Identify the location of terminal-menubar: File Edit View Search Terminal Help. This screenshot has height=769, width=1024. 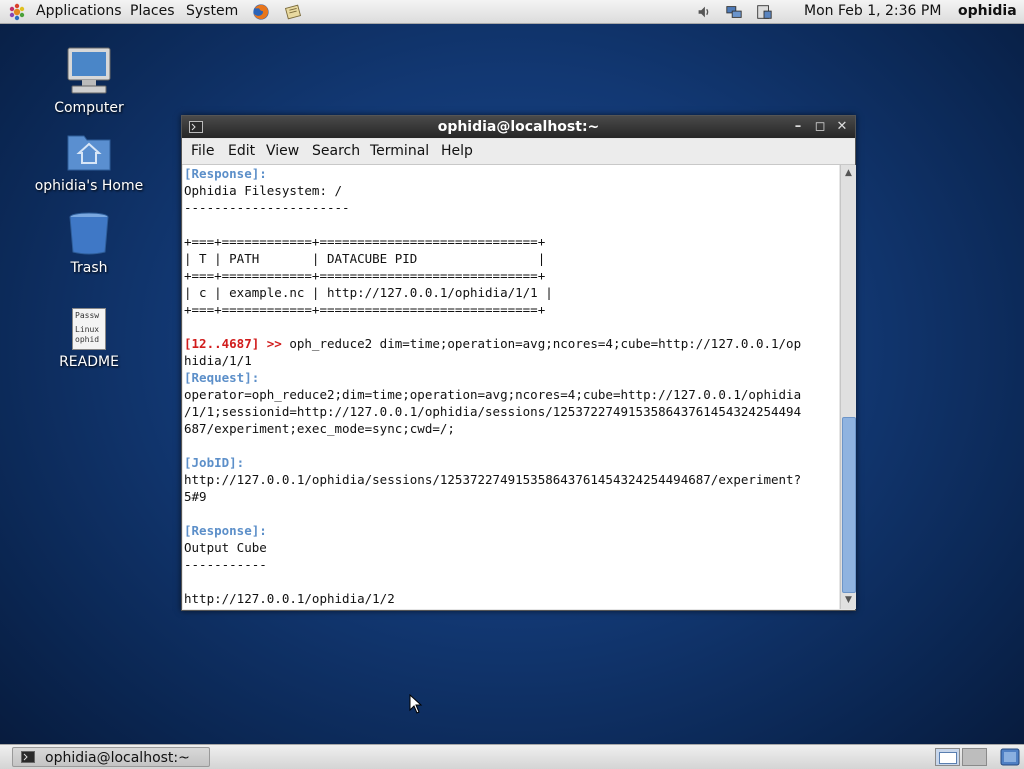
(518, 152).